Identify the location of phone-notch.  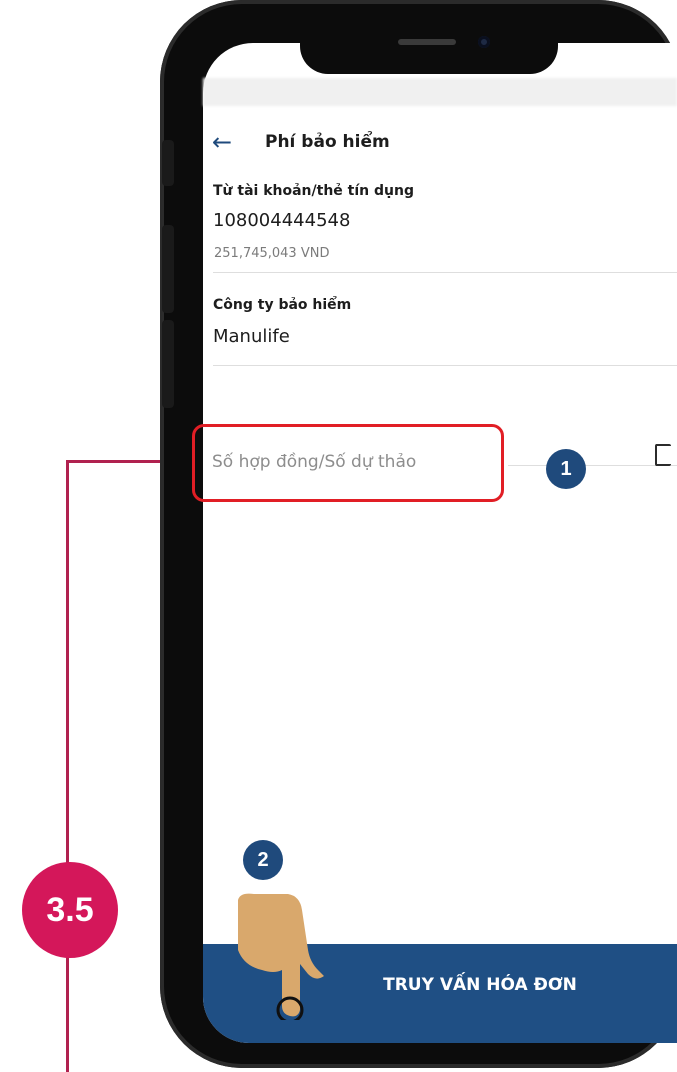
(429, 50).